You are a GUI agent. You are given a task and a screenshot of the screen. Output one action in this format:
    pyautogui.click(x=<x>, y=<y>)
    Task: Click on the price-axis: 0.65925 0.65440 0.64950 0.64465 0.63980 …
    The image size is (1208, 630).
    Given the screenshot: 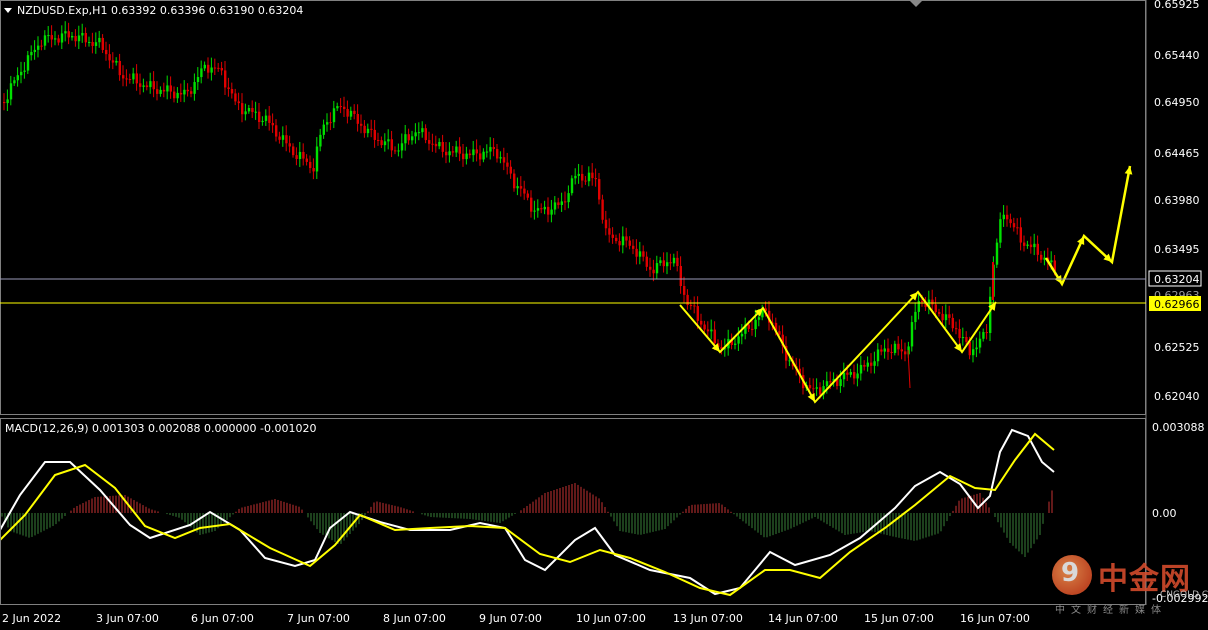 What is the action you would take?
    pyautogui.click(x=1175, y=201)
    